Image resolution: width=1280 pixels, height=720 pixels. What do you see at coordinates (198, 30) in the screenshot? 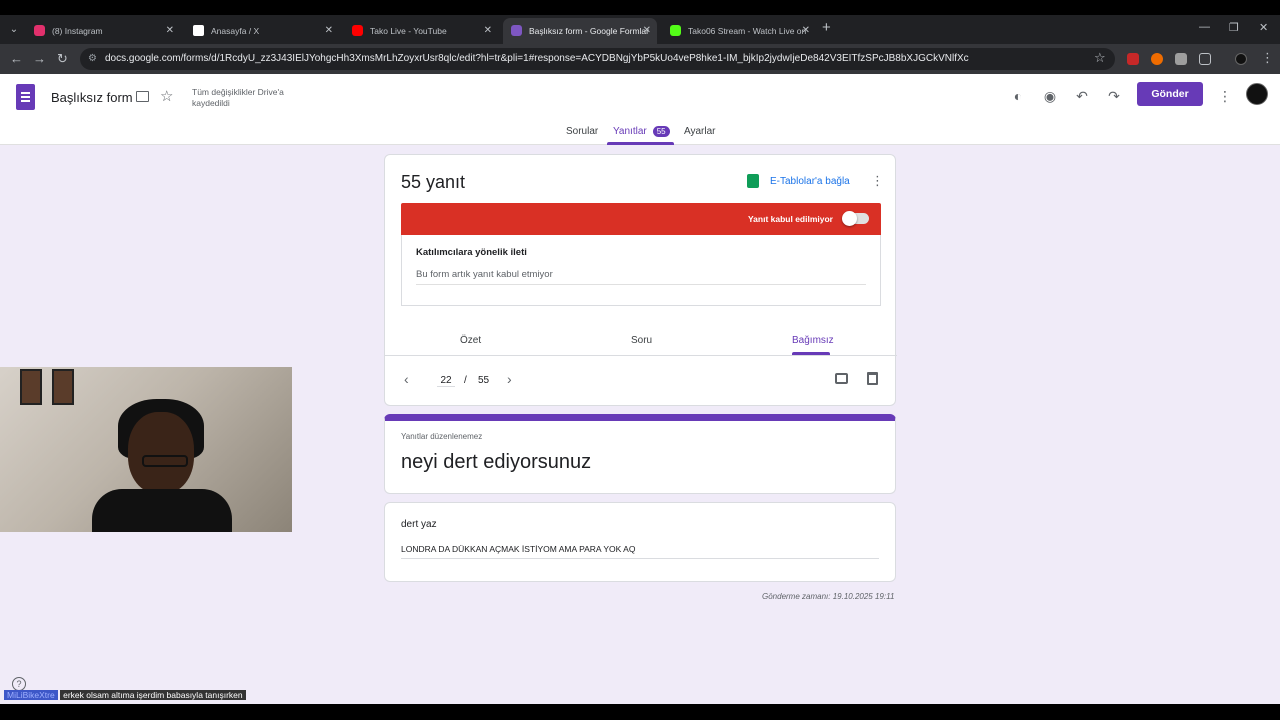
I see `x-logo-icon` at bounding box center [198, 30].